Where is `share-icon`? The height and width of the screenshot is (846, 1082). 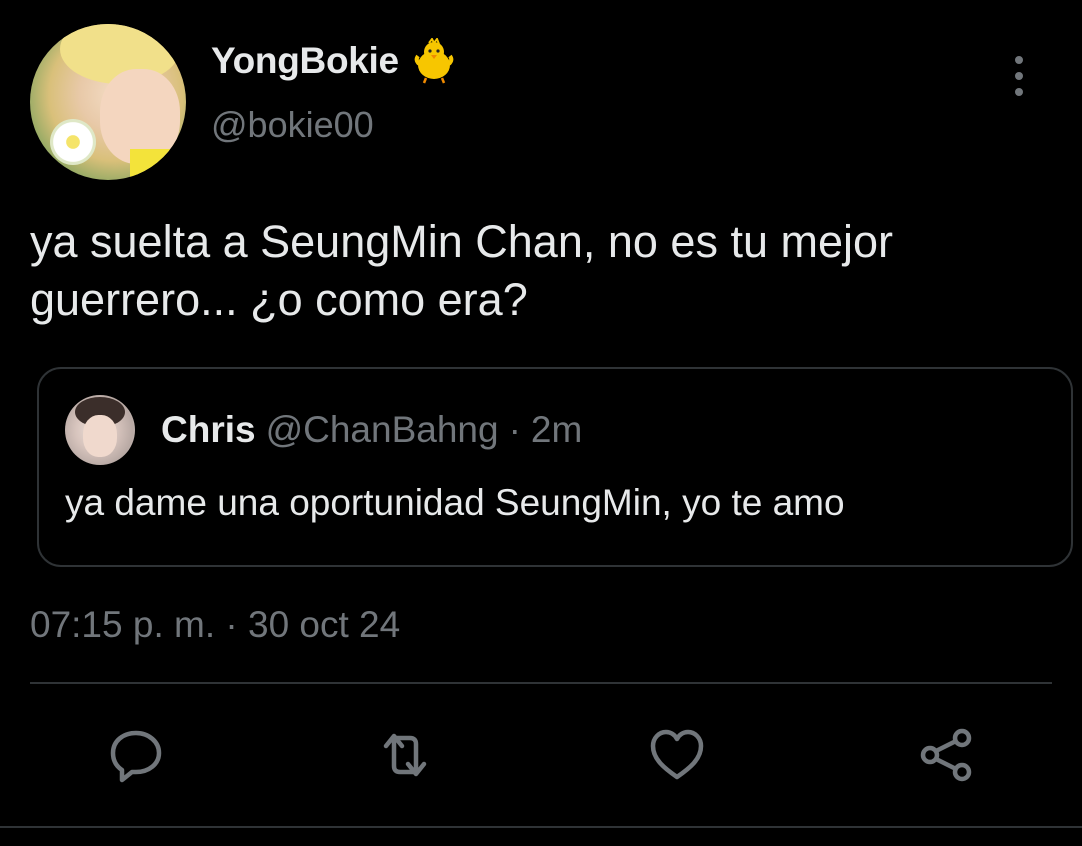
share-icon is located at coordinates (946, 755).